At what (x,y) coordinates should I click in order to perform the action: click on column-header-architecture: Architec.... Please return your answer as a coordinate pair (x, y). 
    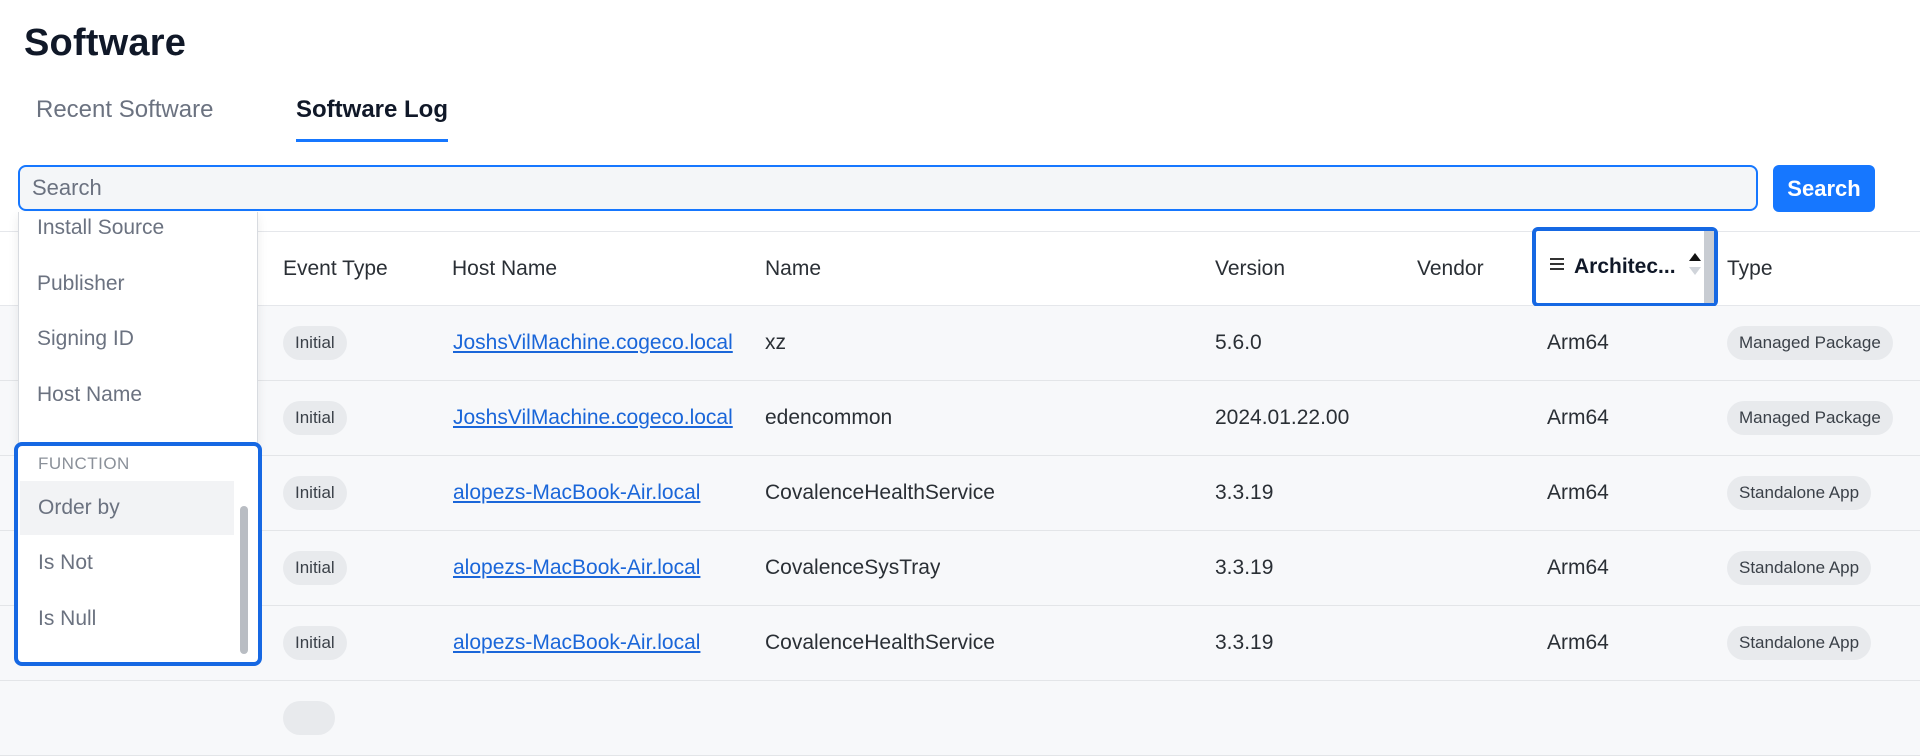
    Looking at the image, I should click on (1625, 267).